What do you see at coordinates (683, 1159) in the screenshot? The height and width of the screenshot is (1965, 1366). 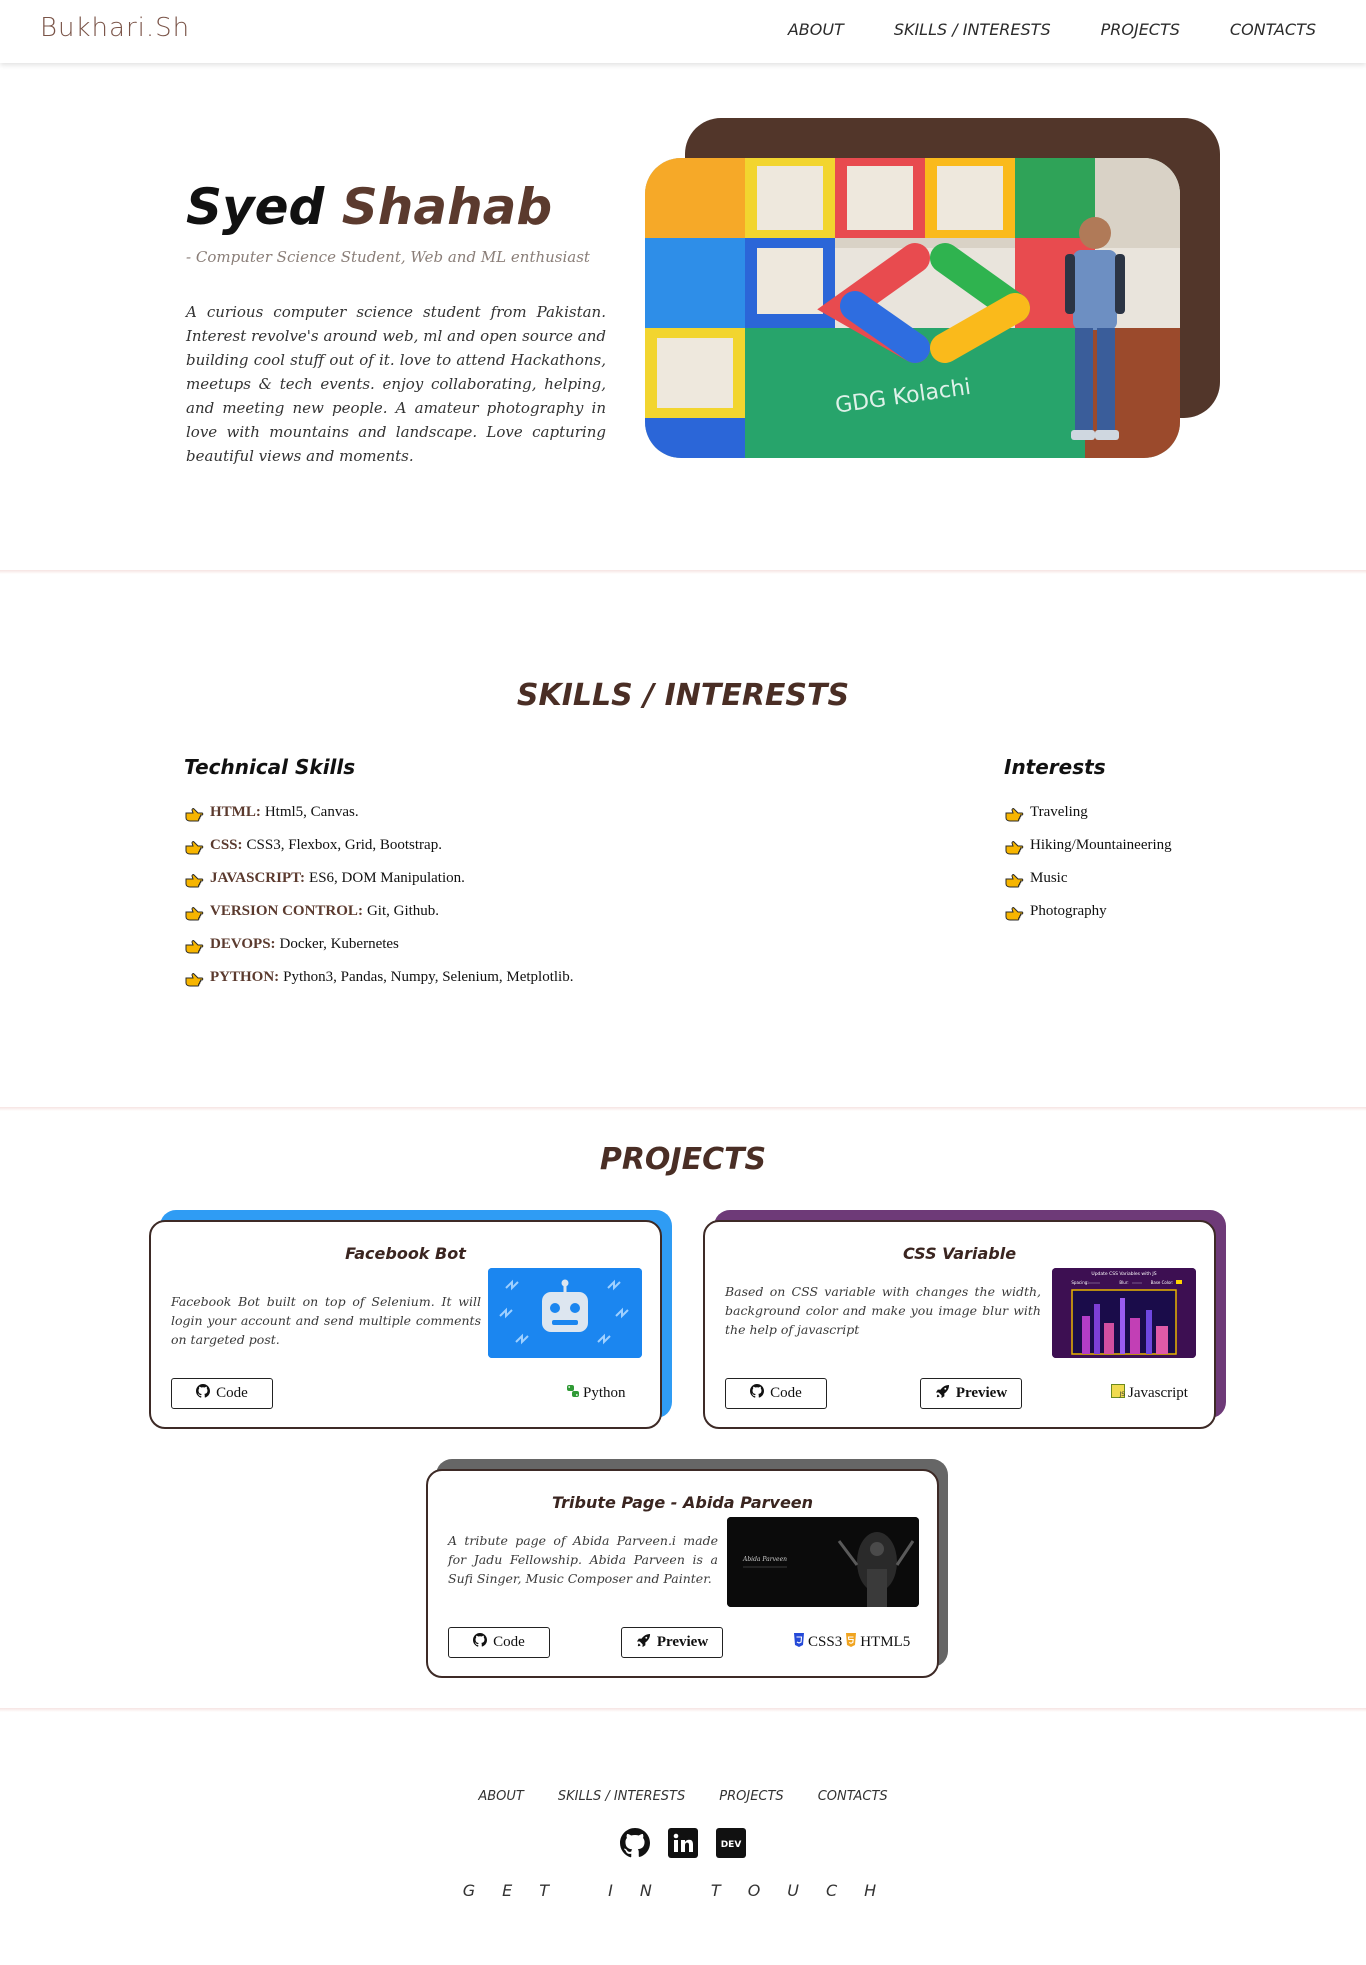 I see `projects-title: PROJECTS` at bounding box center [683, 1159].